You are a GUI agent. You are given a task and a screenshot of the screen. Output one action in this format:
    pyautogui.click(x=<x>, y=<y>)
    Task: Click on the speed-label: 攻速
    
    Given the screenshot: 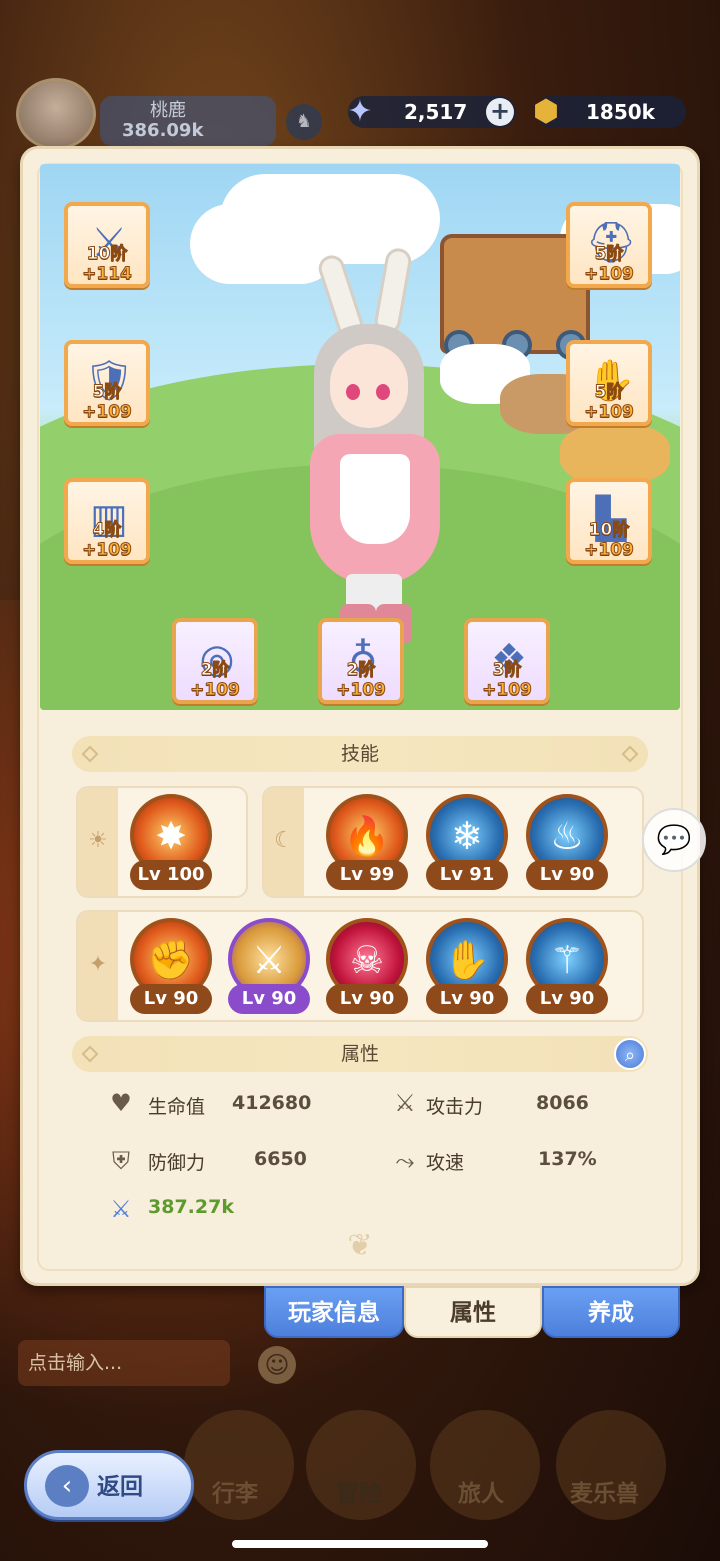 What is the action you would take?
    pyautogui.click(x=445, y=1163)
    